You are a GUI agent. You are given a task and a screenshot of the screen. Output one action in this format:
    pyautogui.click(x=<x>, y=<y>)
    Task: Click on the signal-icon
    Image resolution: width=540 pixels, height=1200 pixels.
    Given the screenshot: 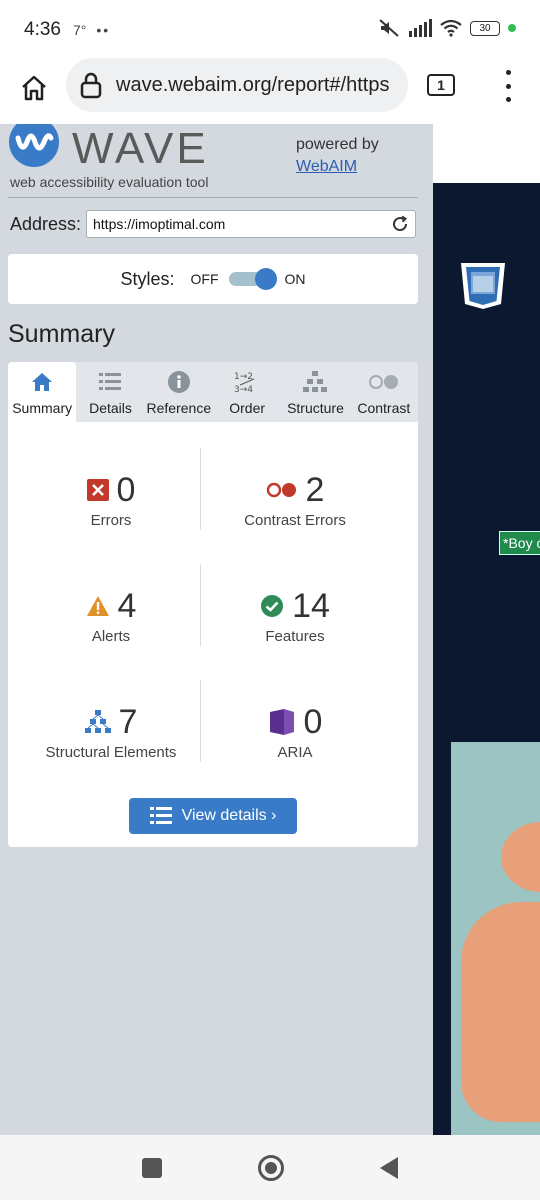 What is the action you would take?
    pyautogui.click(x=420, y=28)
    